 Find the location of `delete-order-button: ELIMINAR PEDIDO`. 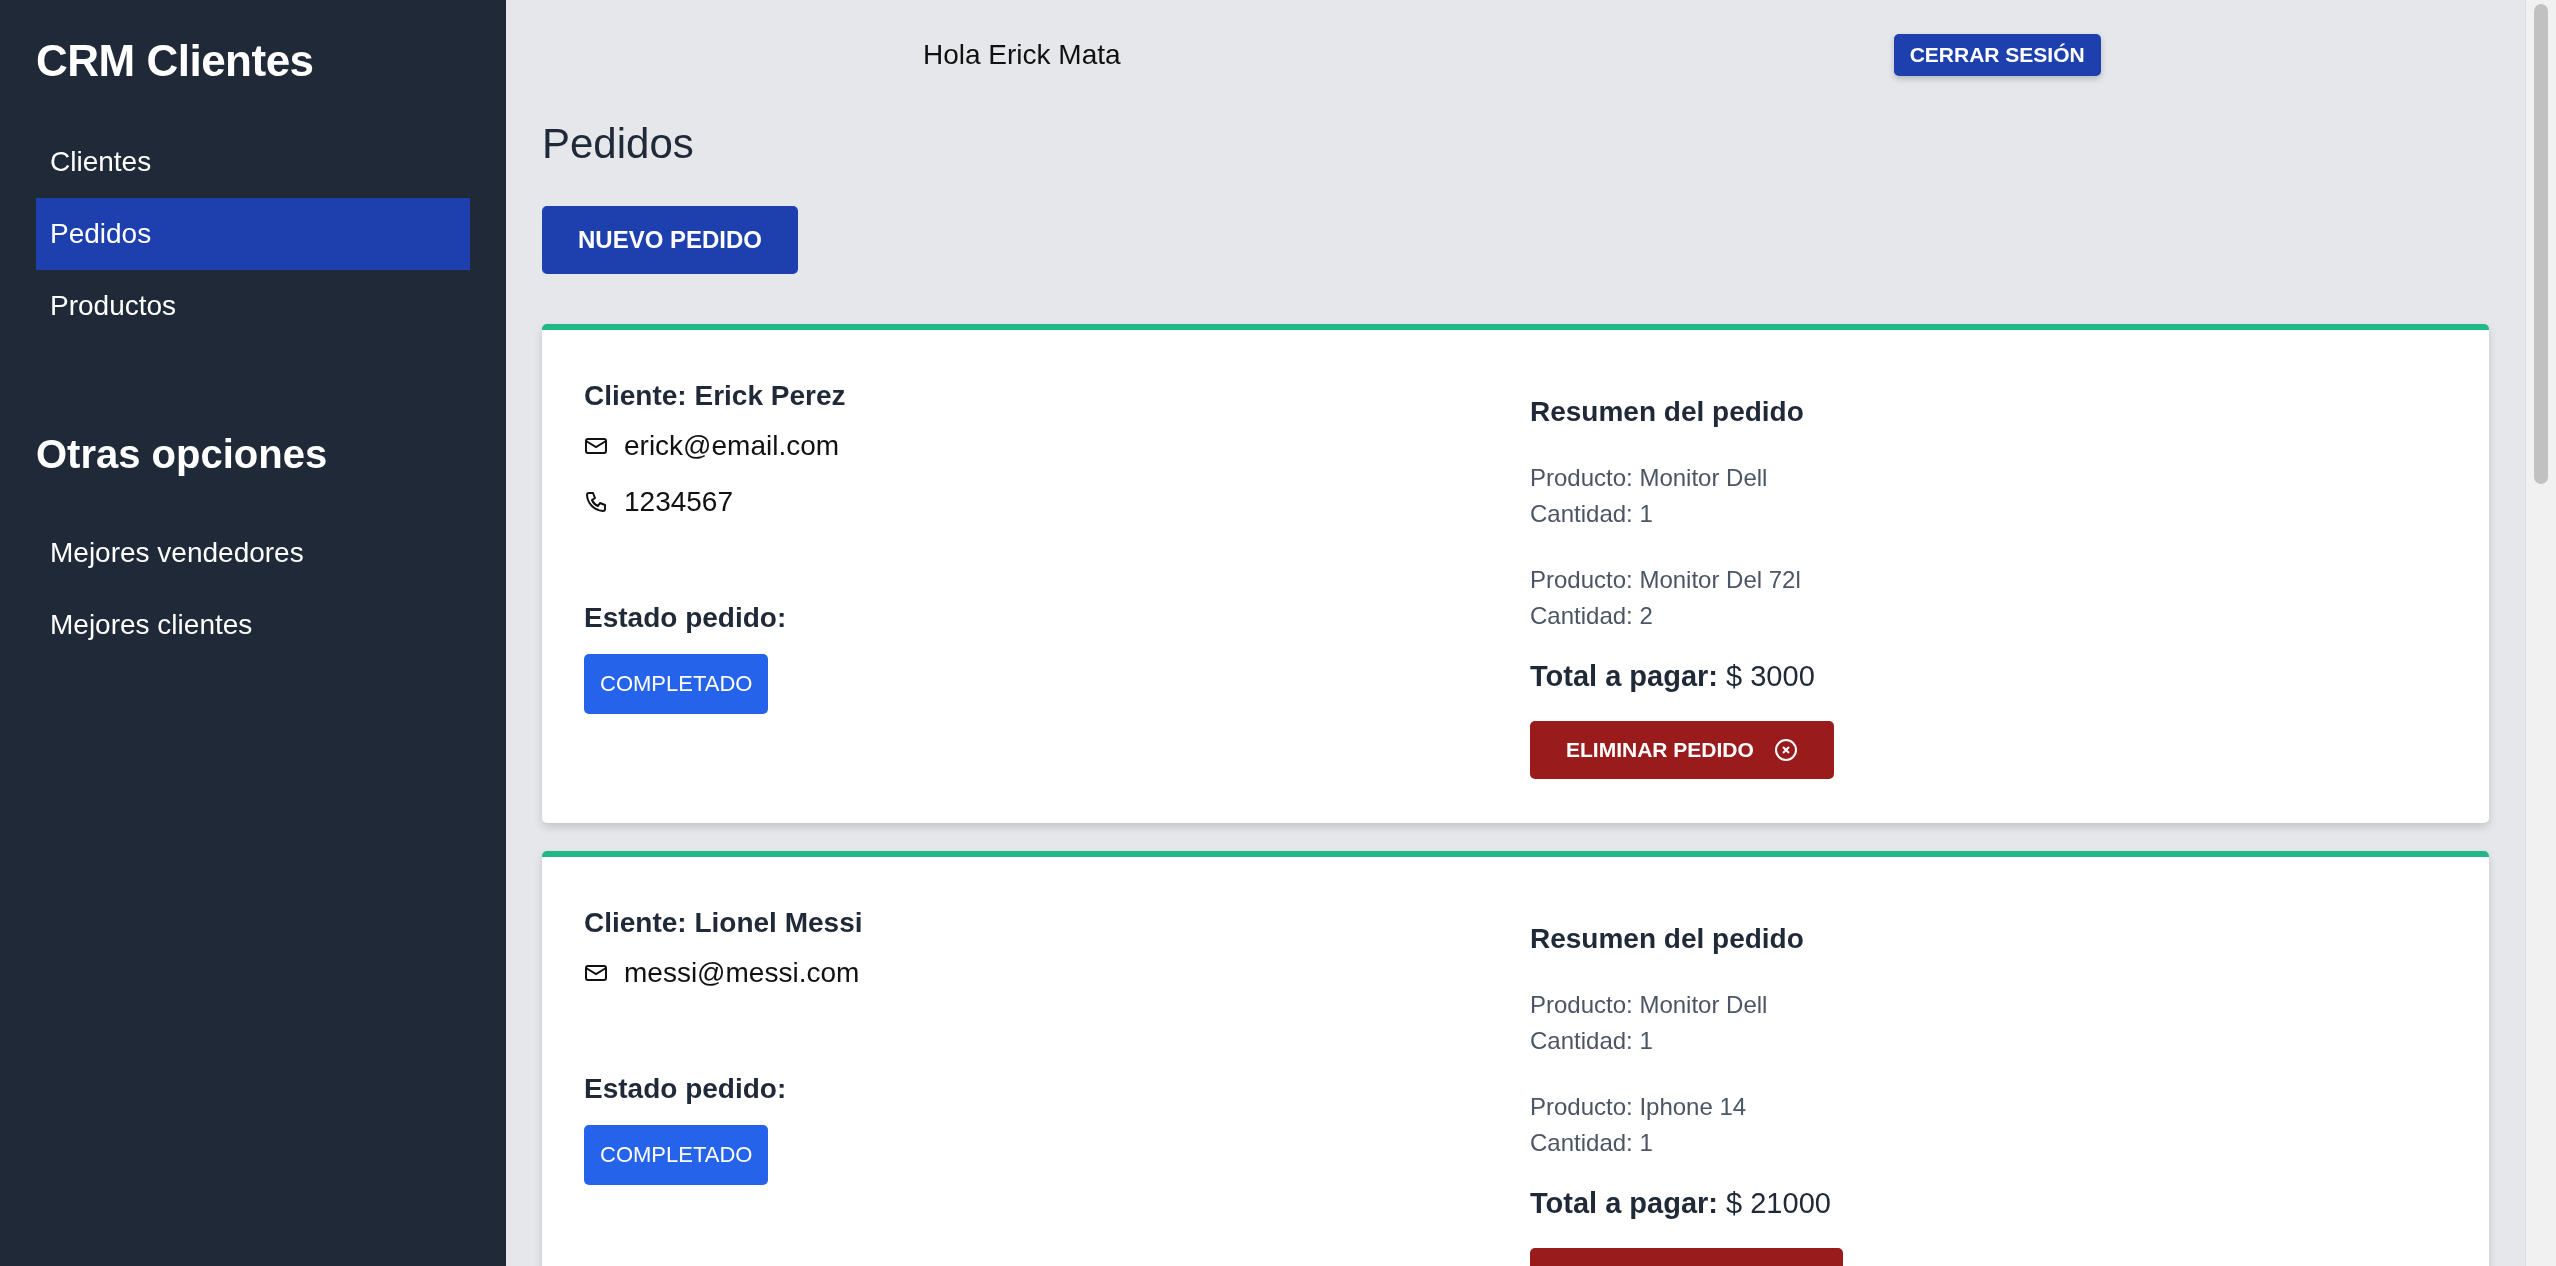

delete-order-button: ELIMINAR PEDIDO is located at coordinates (1682, 750).